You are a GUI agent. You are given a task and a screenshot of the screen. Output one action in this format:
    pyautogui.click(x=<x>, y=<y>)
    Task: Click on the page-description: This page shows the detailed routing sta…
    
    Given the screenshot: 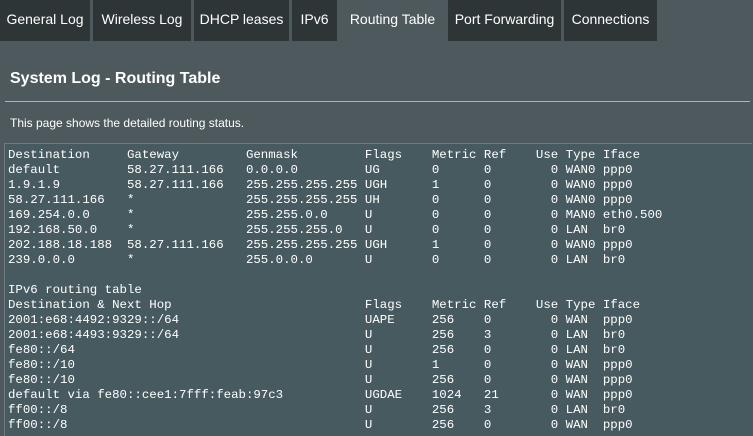 What is the action you would take?
    pyautogui.click(x=127, y=123)
    